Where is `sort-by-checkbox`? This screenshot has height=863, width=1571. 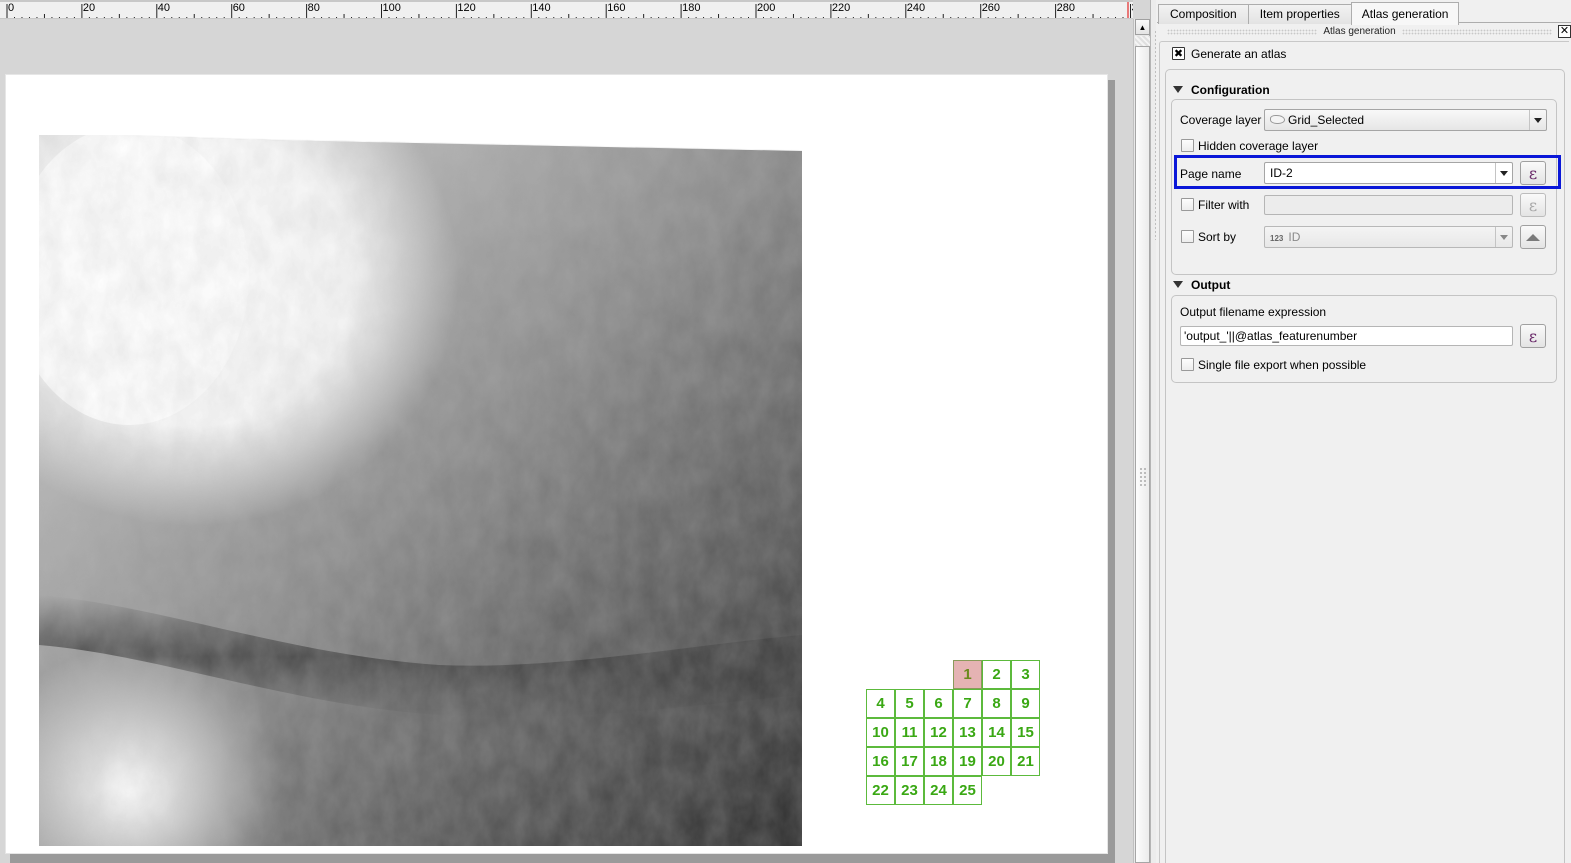
sort-by-checkbox is located at coordinates (1187, 236).